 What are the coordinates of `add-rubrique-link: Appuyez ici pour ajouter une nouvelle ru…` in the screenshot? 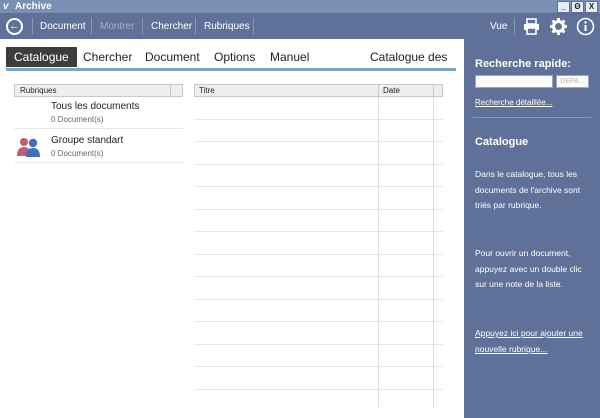 It's located at (532, 341).